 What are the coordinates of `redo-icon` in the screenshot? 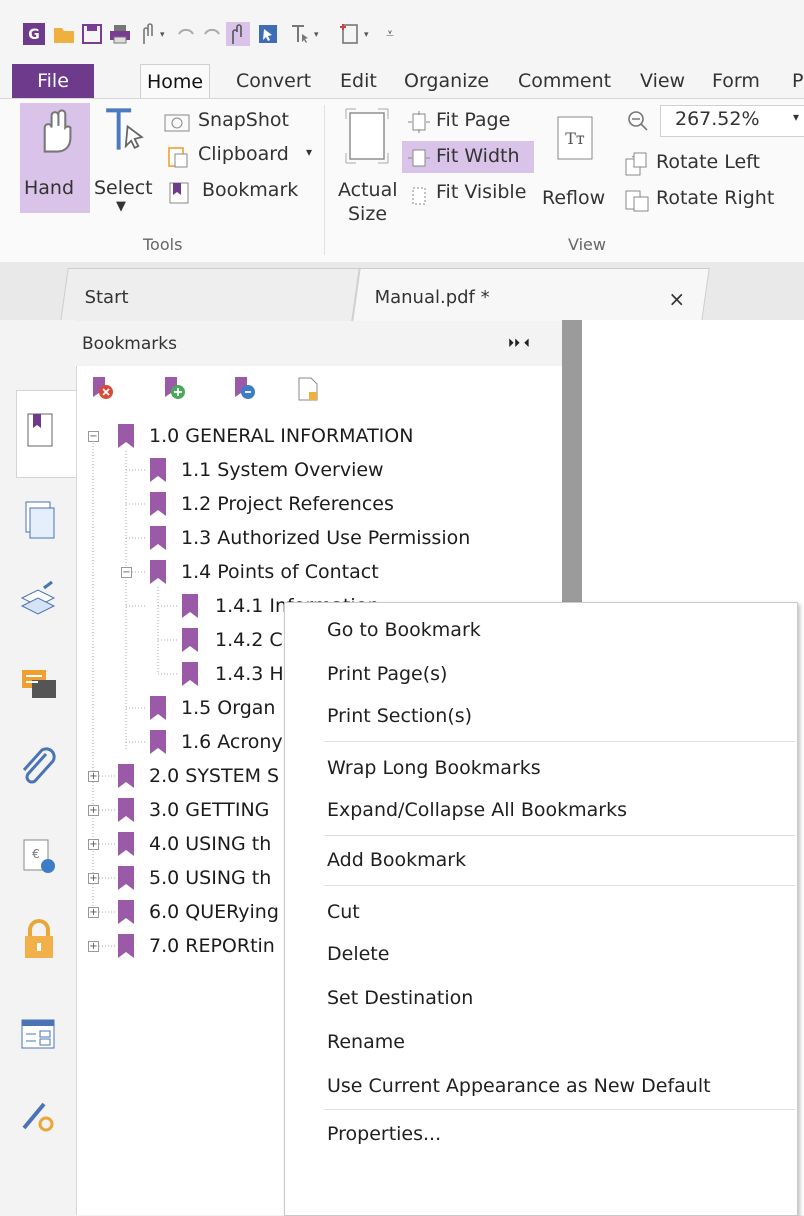 It's located at (212, 34).